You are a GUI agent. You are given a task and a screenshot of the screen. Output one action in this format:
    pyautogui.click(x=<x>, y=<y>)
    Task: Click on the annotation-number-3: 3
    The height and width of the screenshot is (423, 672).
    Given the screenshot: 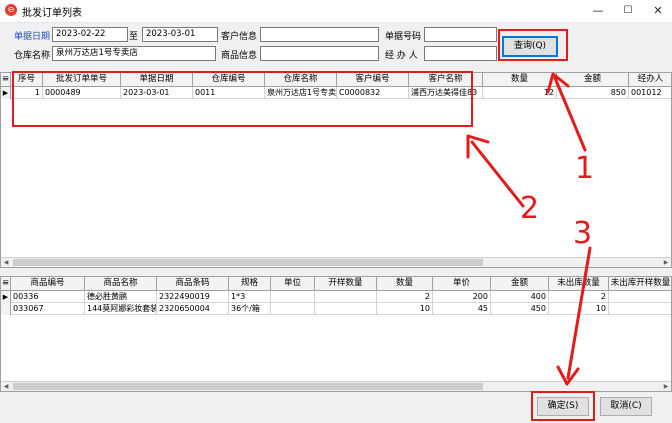 What is the action you would take?
    pyautogui.click(x=582, y=233)
    